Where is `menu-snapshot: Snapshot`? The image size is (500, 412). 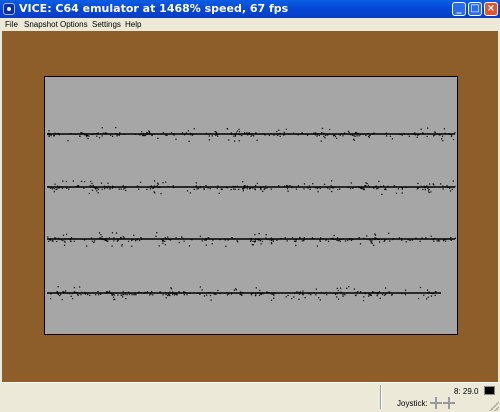 menu-snapshot: Snapshot is located at coordinates (41, 24).